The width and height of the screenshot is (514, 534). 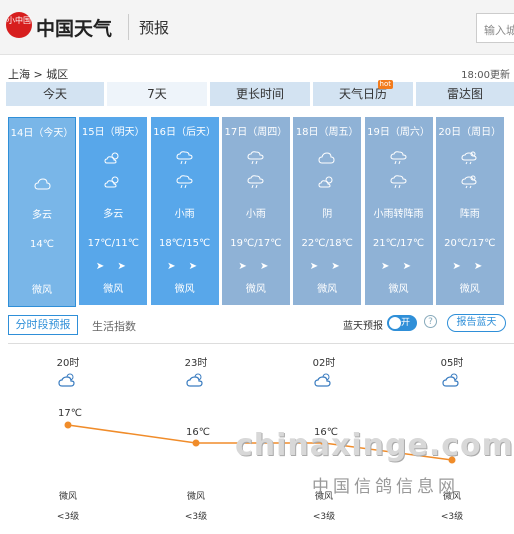 I want to click on tab-calendar: 天气日历 hot, so click(x=363, y=93).